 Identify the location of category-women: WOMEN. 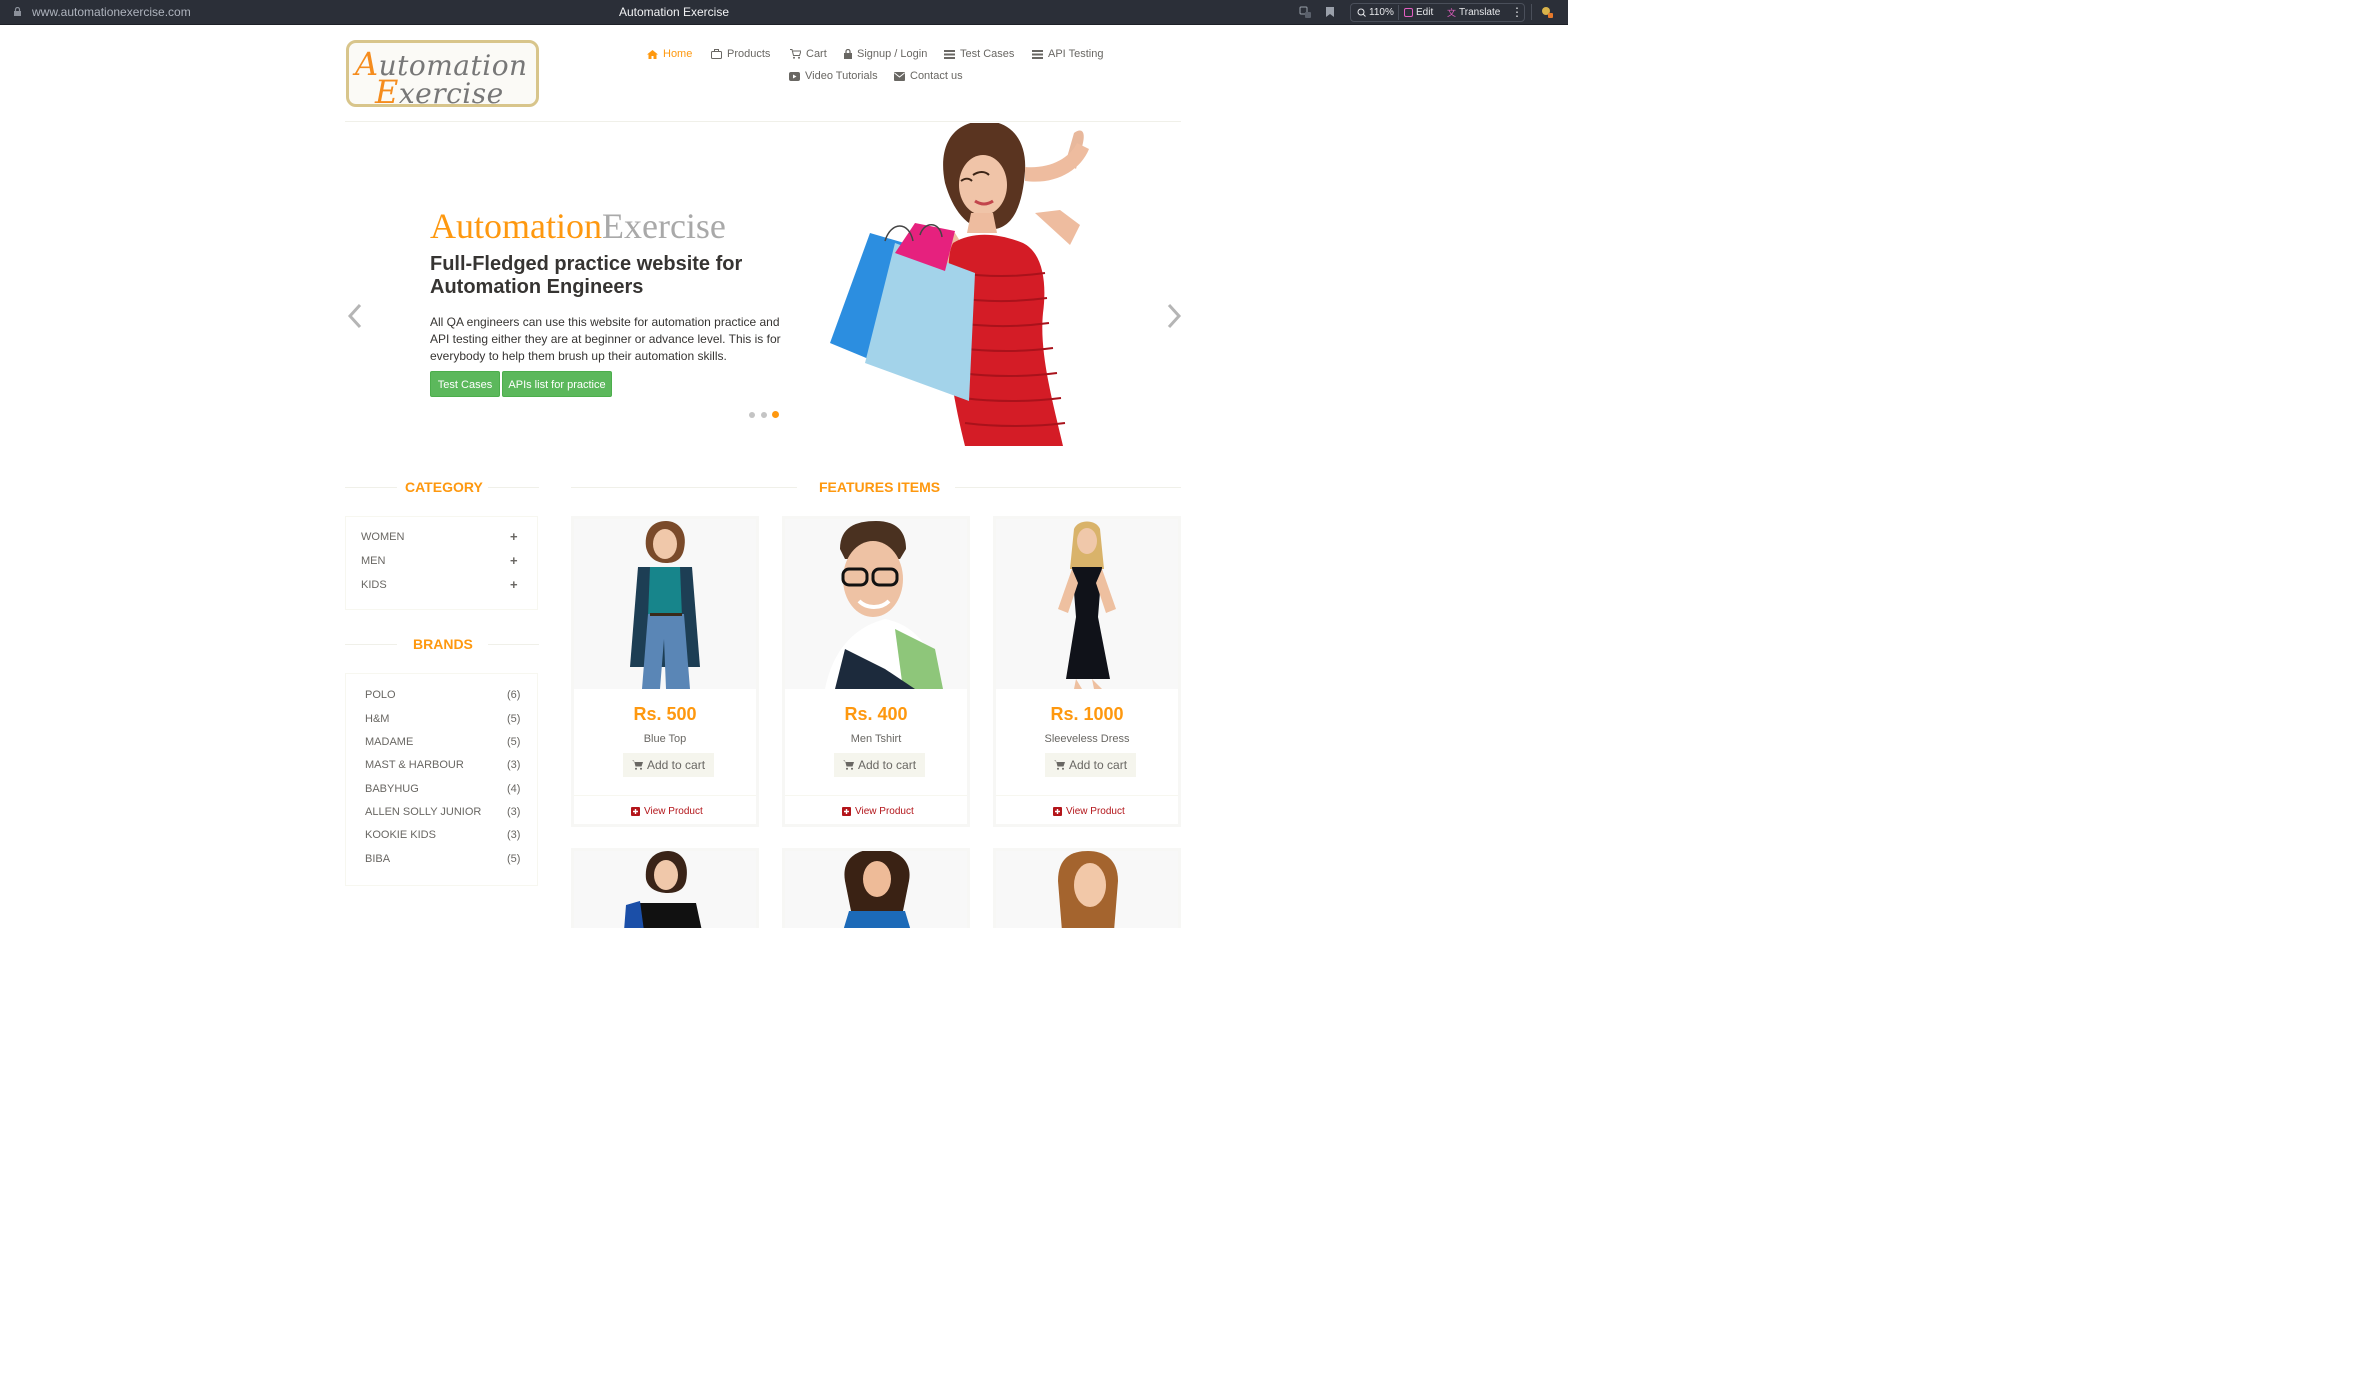
(382, 537).